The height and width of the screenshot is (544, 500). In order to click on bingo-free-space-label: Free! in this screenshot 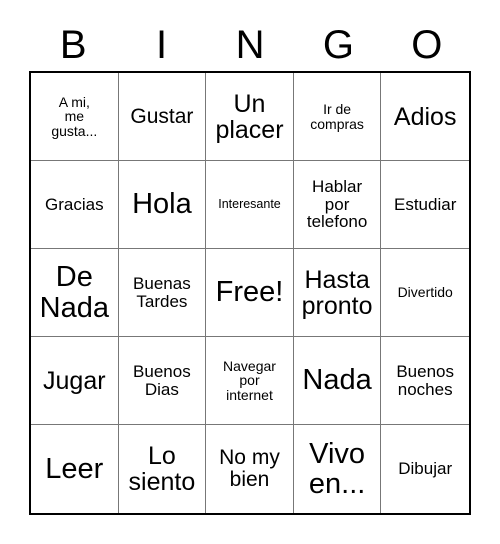, I will do `click(249, 292)`.